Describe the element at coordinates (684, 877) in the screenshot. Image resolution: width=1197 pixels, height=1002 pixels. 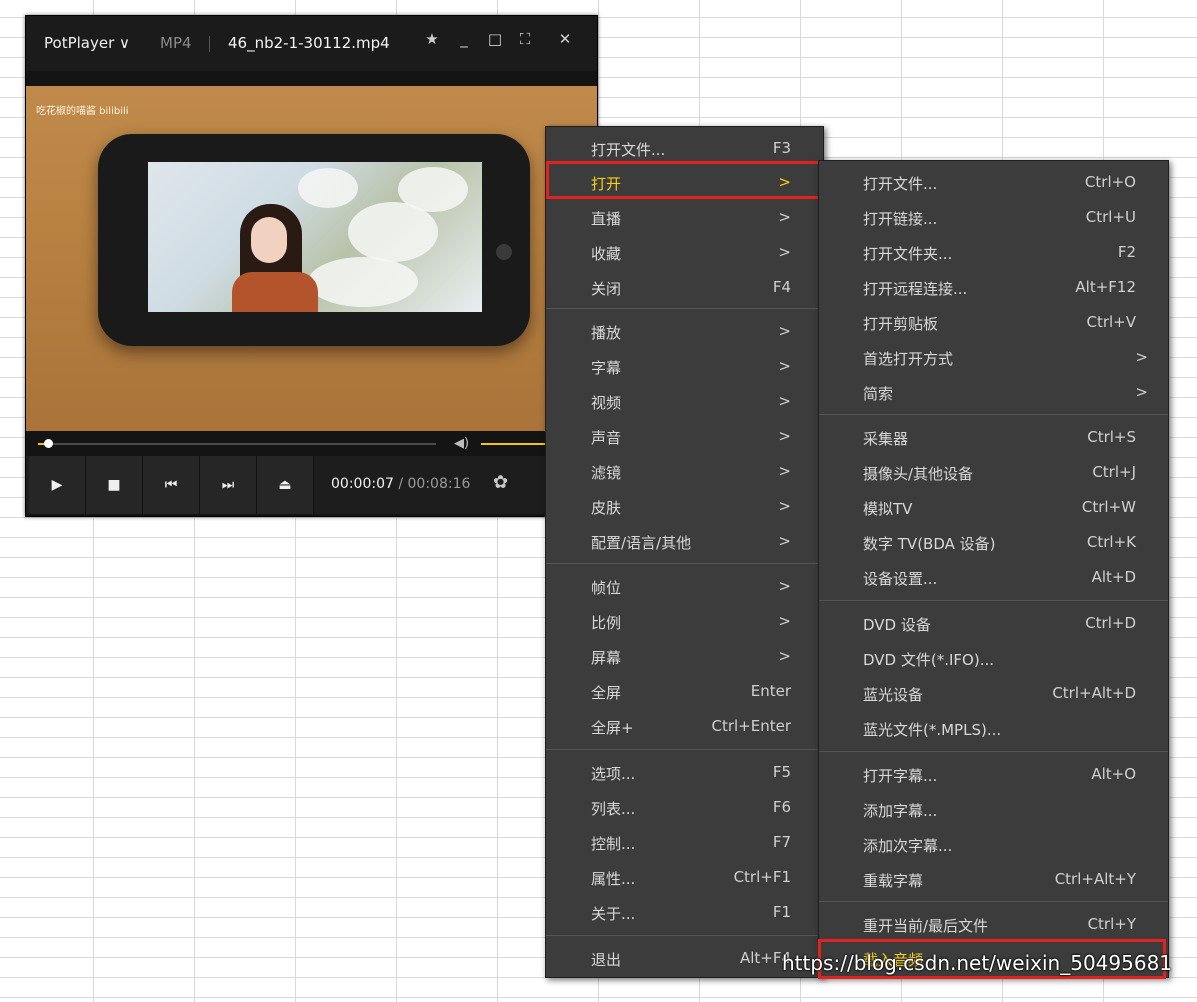
I see `menu-item-properties: 属性... Ctrl+F1` at that location.